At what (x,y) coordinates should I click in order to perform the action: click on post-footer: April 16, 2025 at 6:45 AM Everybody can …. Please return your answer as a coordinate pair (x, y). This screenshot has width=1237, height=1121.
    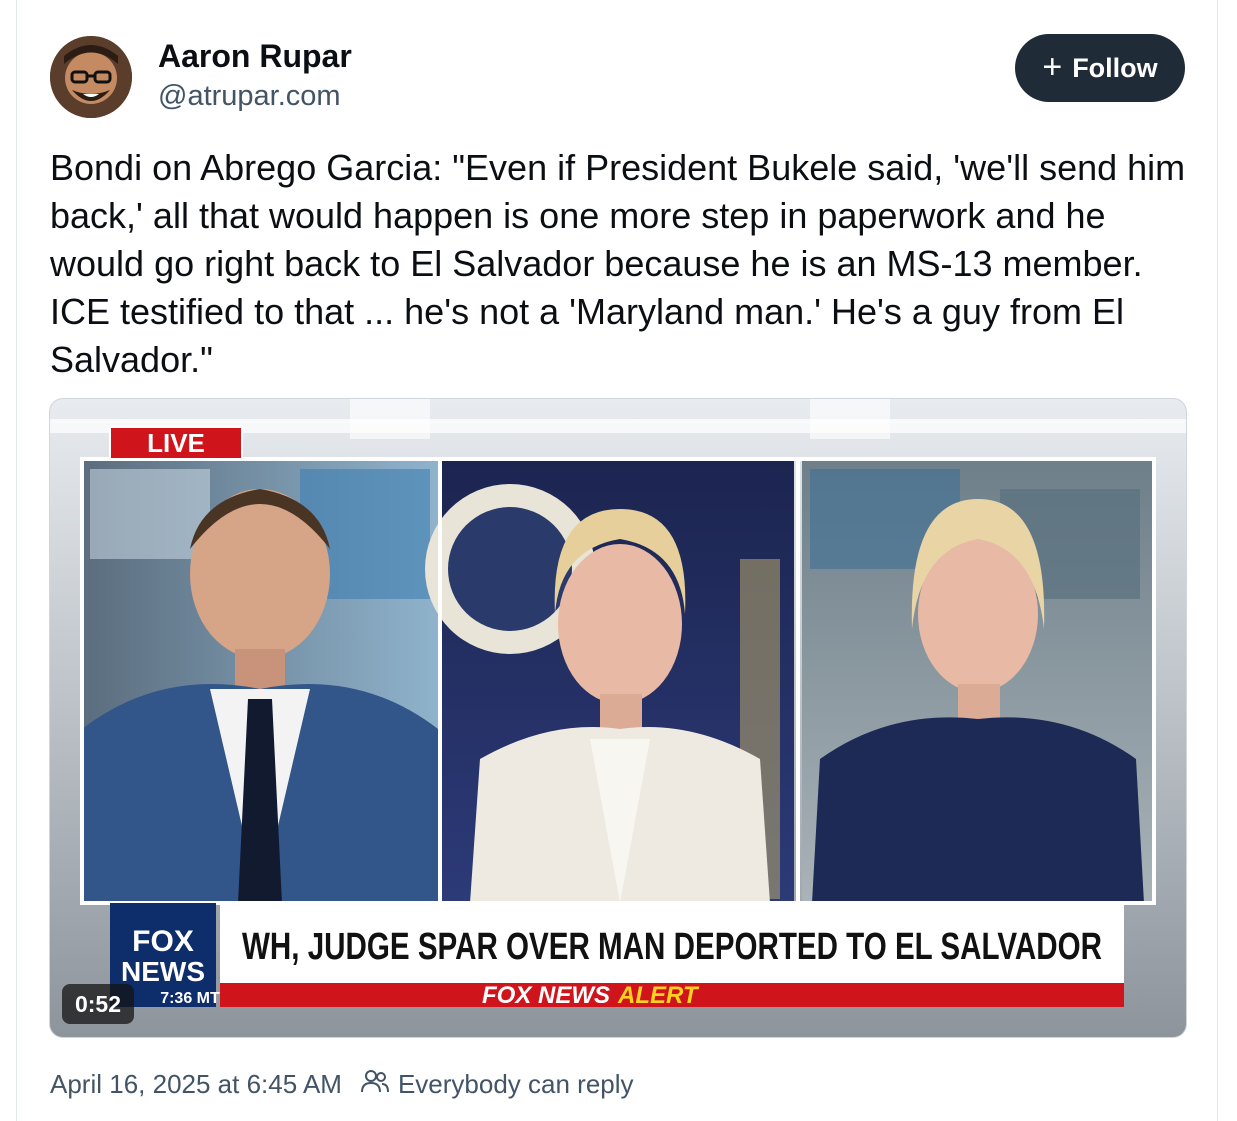
    Looking at the image, I should click on (342, 1084).